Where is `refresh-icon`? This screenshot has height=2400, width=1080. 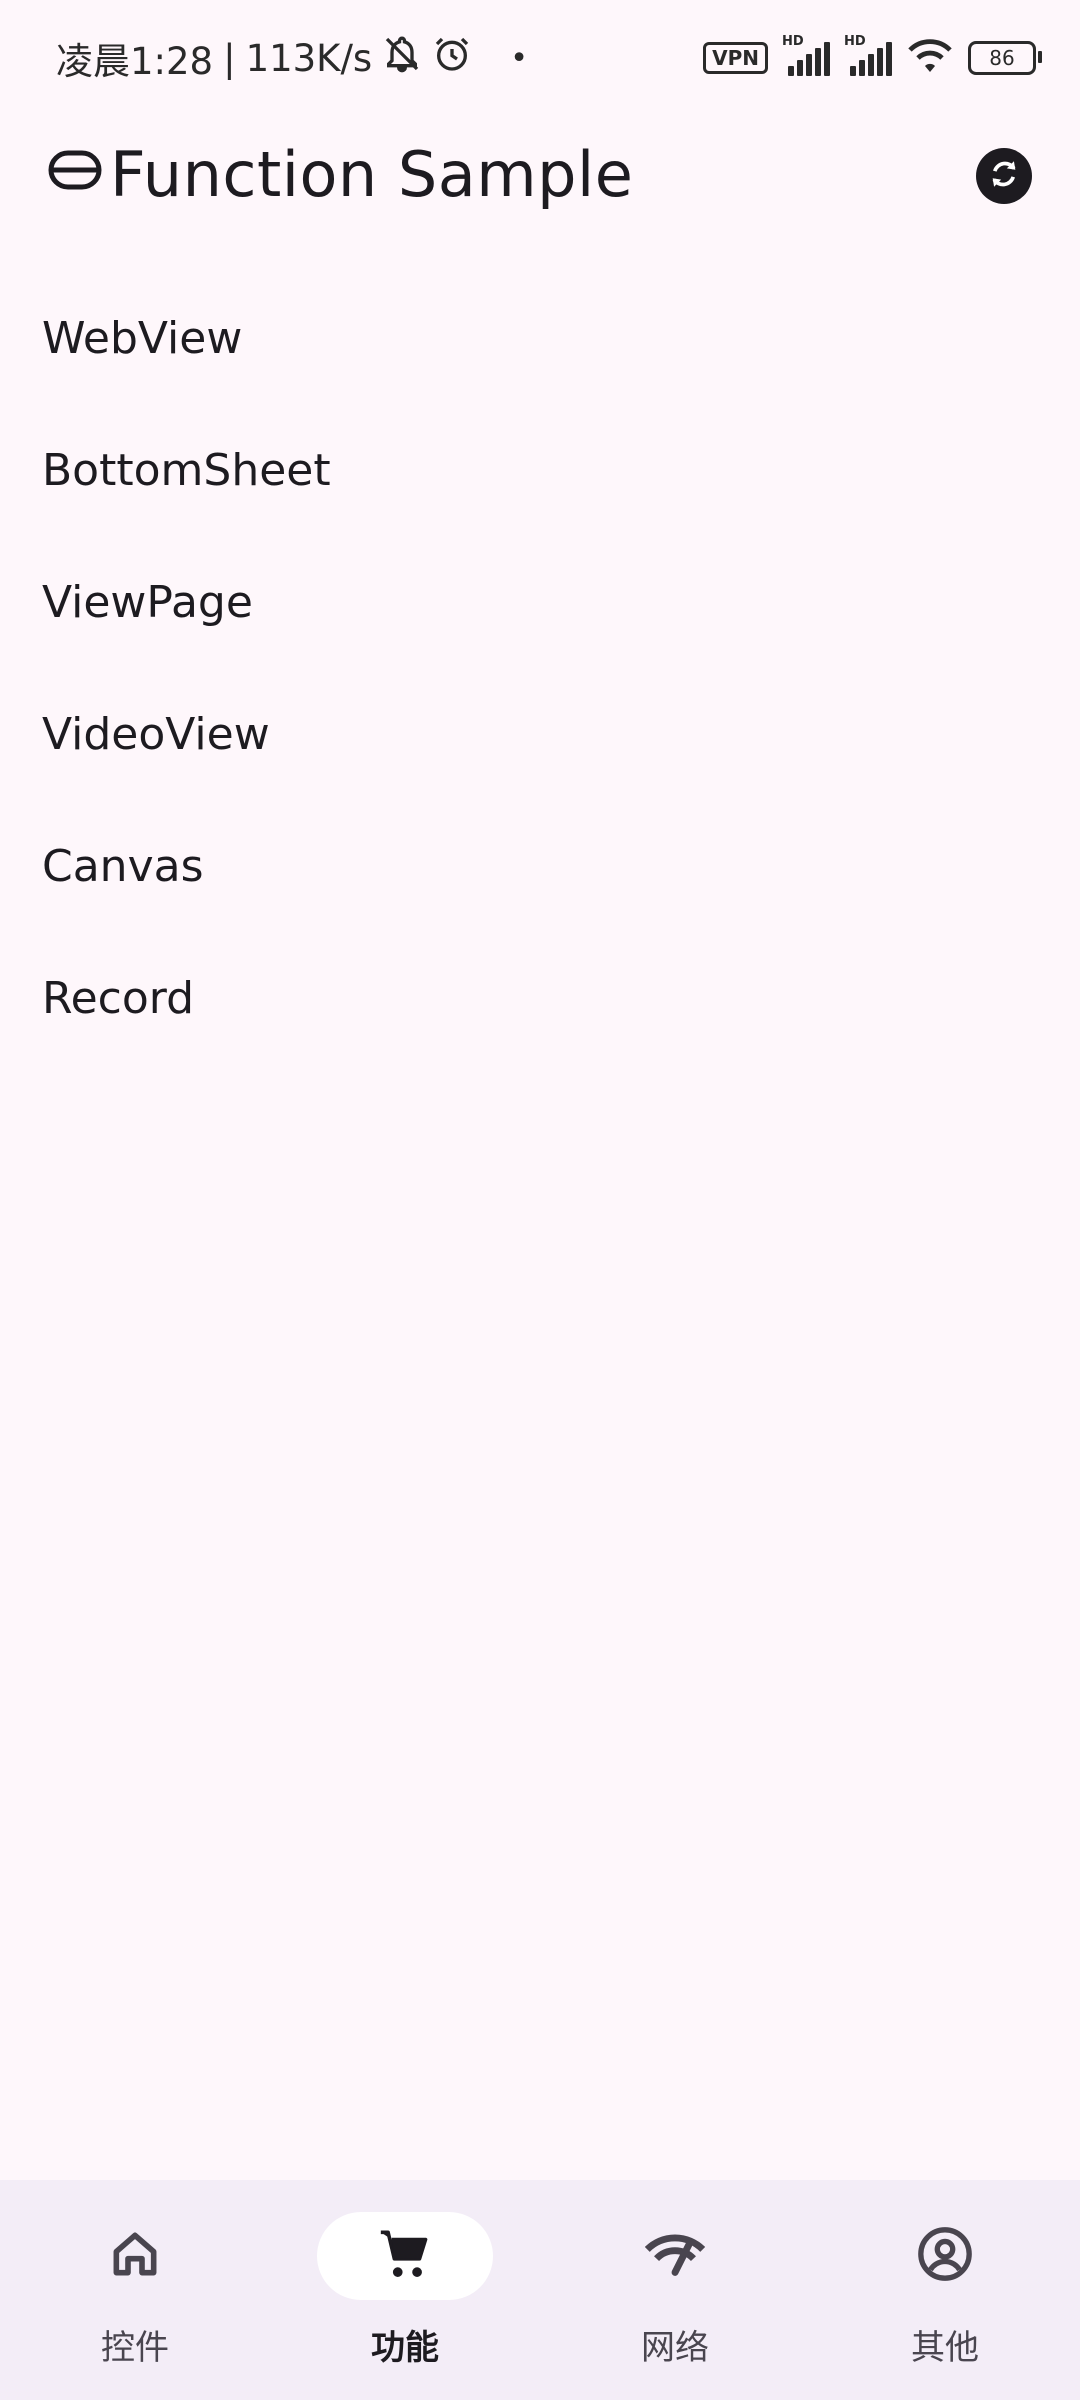
refresh-icon is located at coordinates (1004, 176).